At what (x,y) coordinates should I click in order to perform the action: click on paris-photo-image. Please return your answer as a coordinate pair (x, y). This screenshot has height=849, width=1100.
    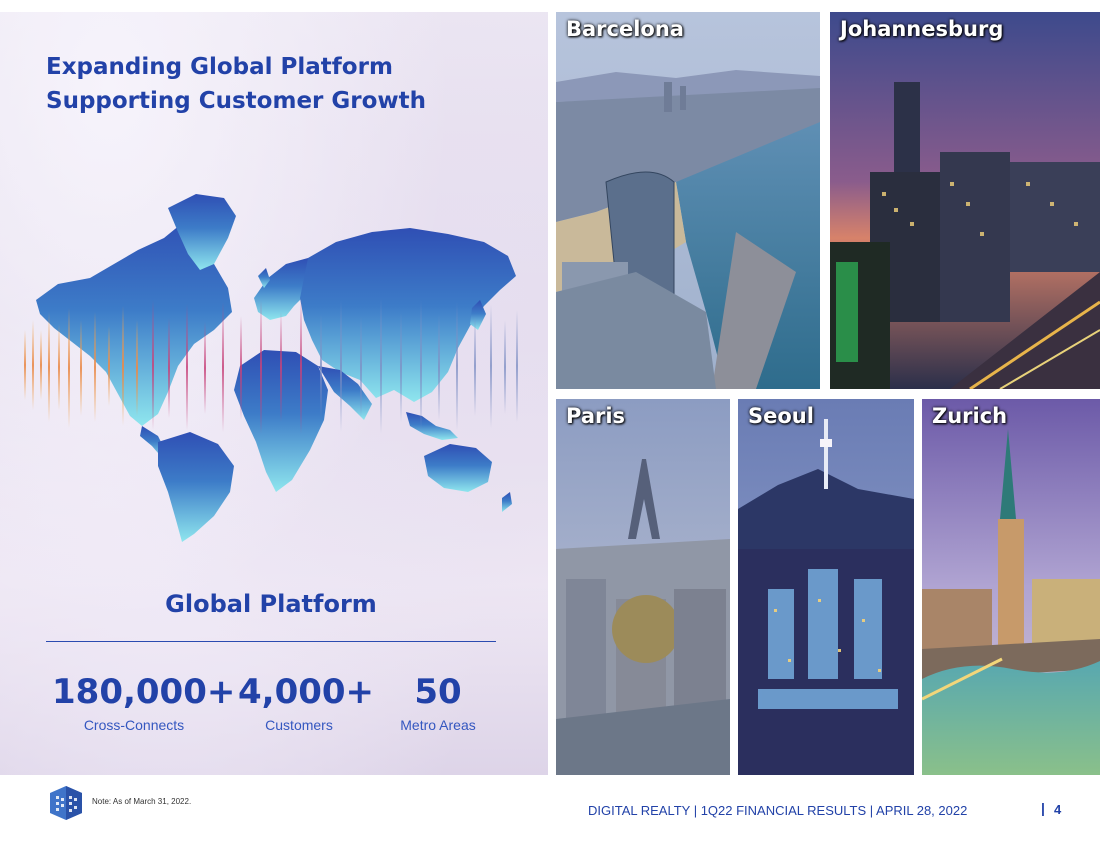
    Looking at the image, I should click on (643, 587).